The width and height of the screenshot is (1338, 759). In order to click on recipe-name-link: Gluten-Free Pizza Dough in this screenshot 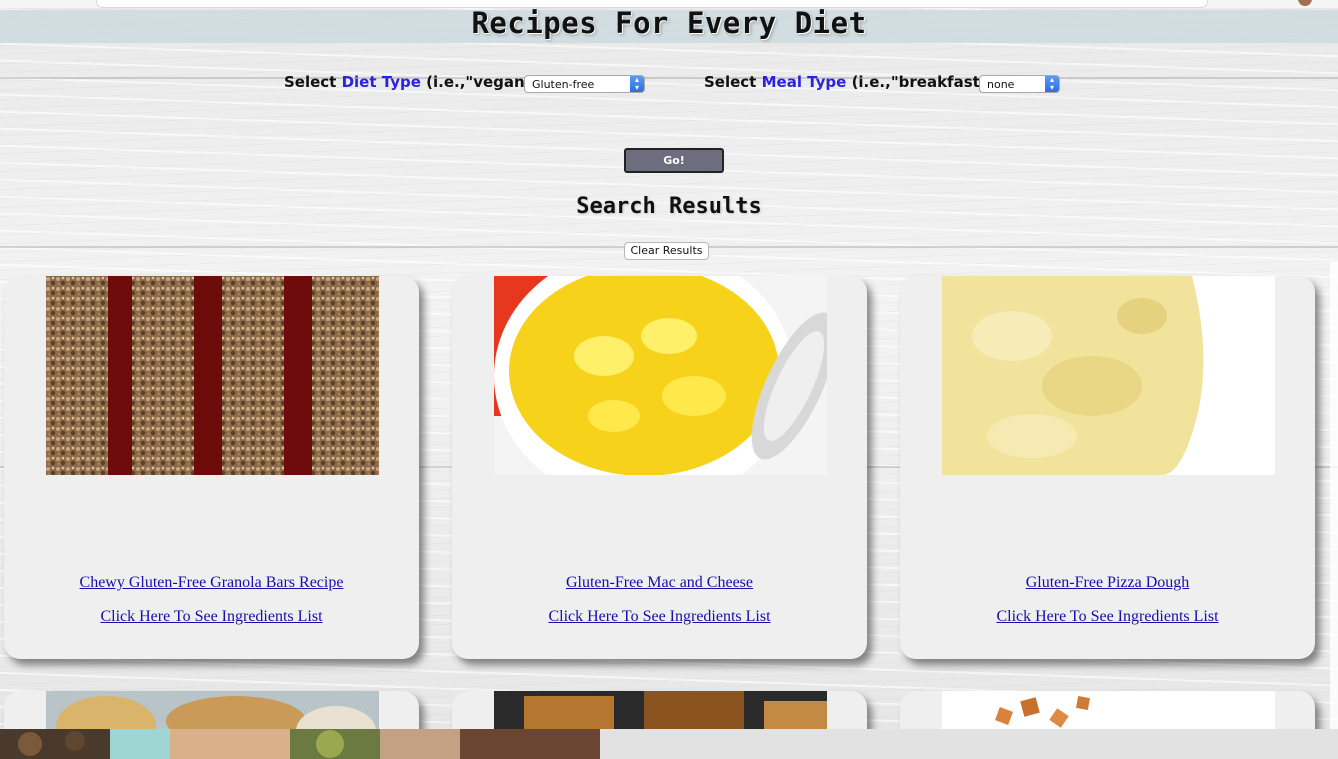, I will do `click(1107, 583)`.